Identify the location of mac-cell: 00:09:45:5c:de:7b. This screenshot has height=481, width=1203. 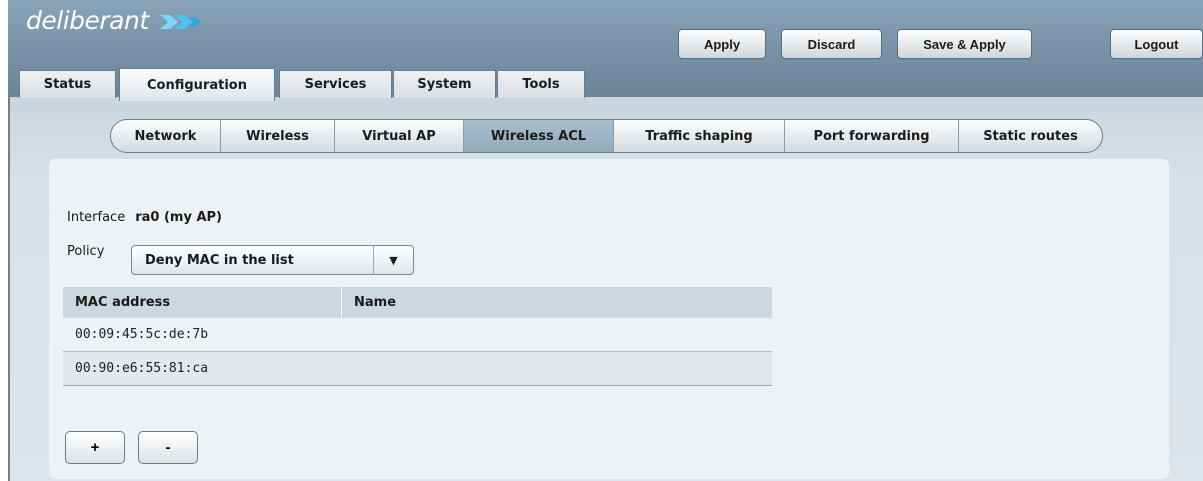
(142, 334).